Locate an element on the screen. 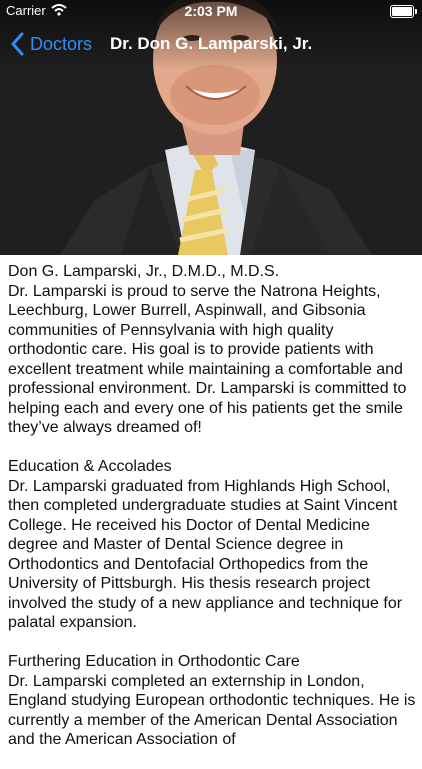 This screenshot has height=769, width=422. education-title: Education & Accolades is located at coordinates (90, 466).